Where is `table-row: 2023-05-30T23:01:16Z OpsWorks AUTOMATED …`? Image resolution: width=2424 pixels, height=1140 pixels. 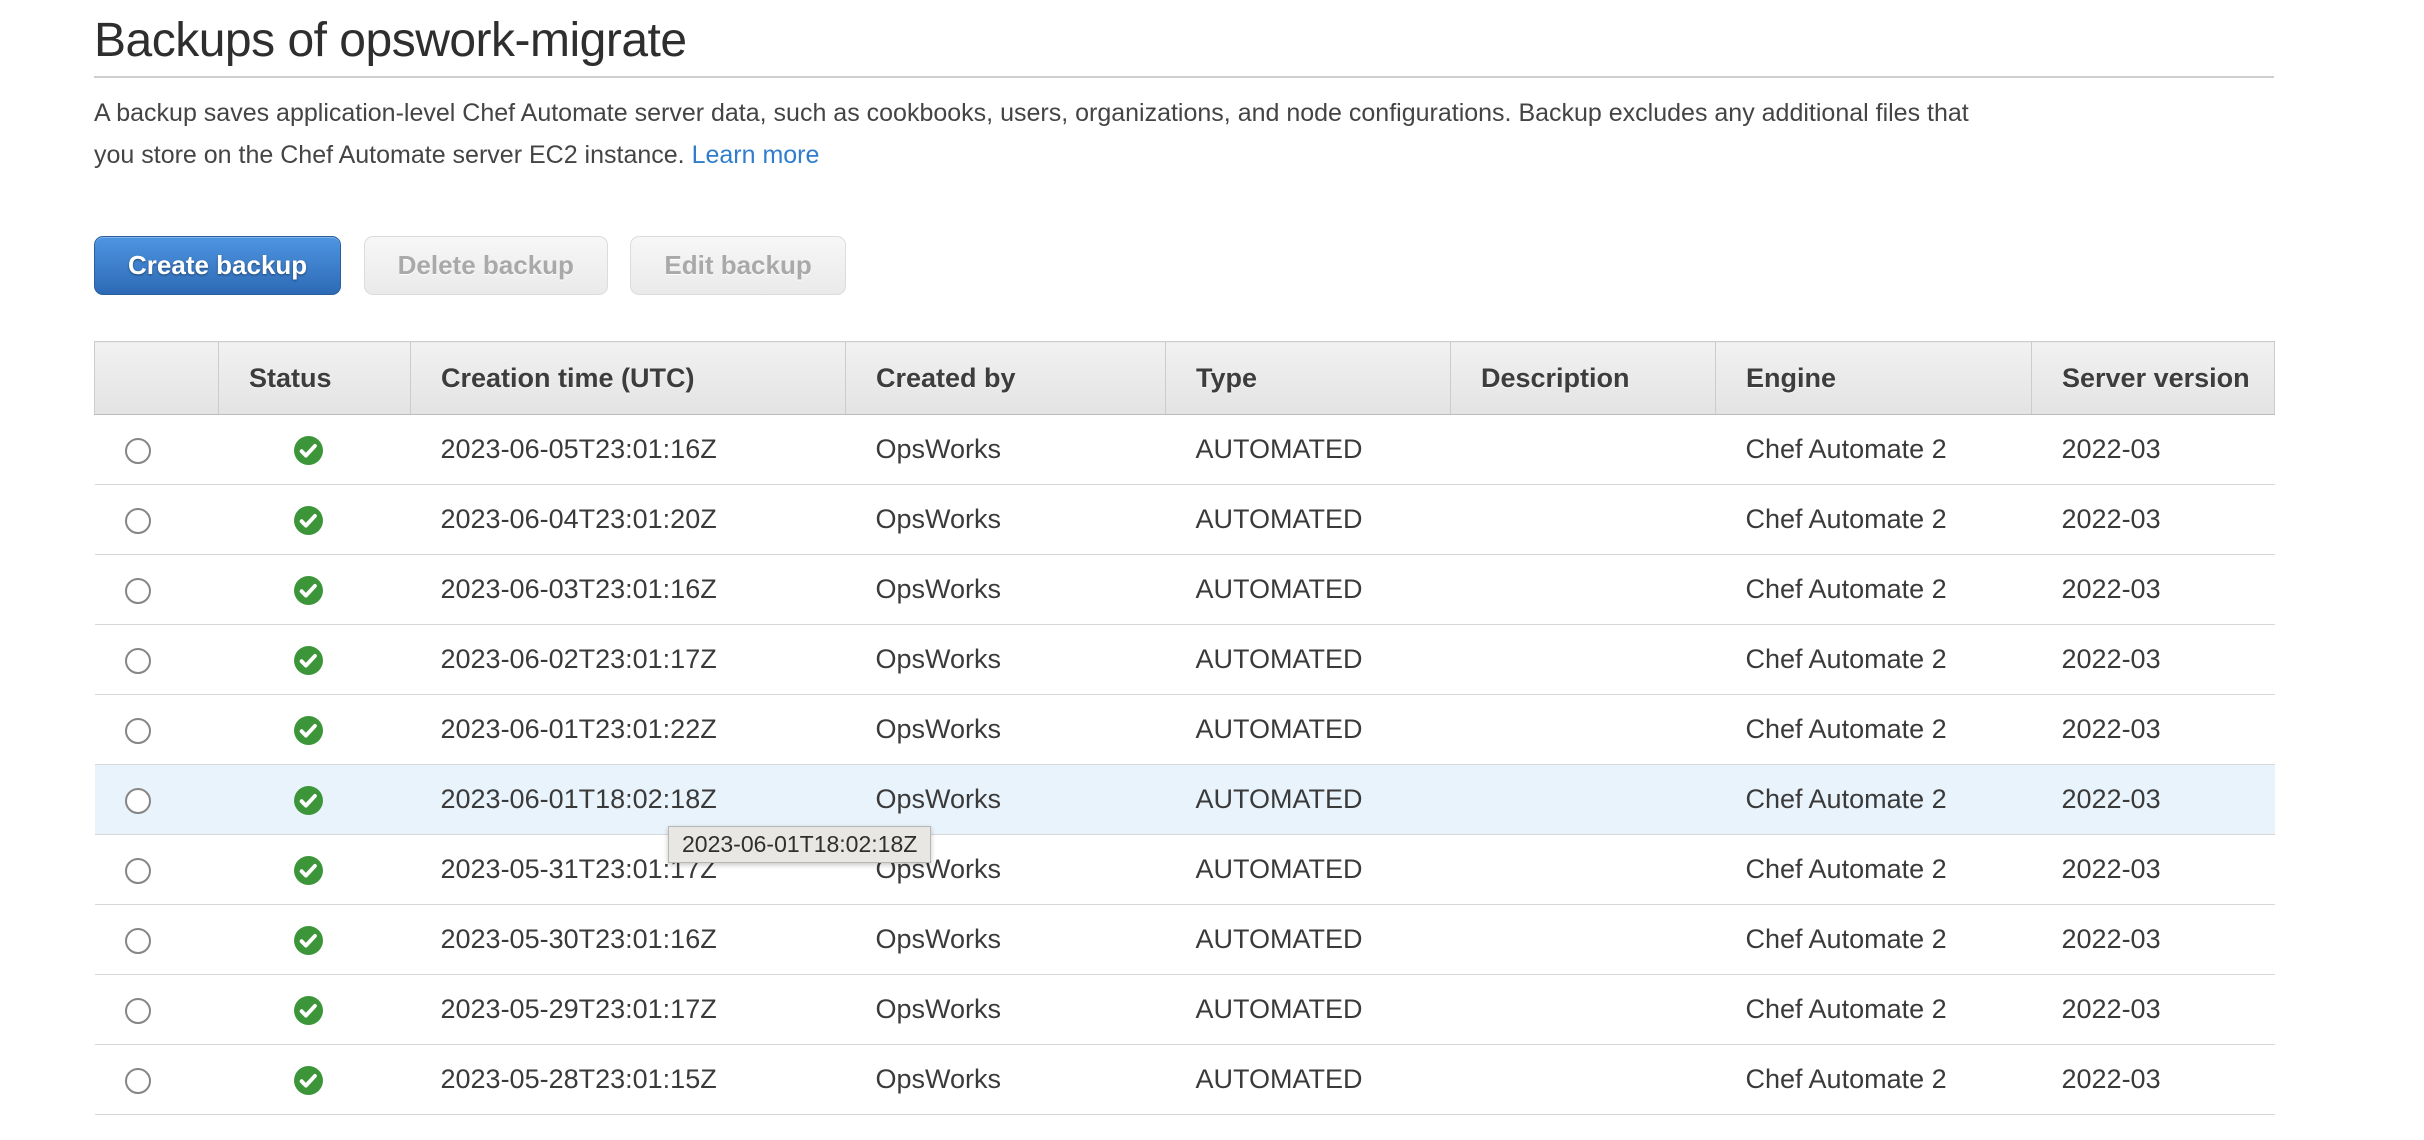
table-row: 2023-05-30T23:01:16Z OpsWorks AUTOMATED … is located at coordinates (1184, 939).